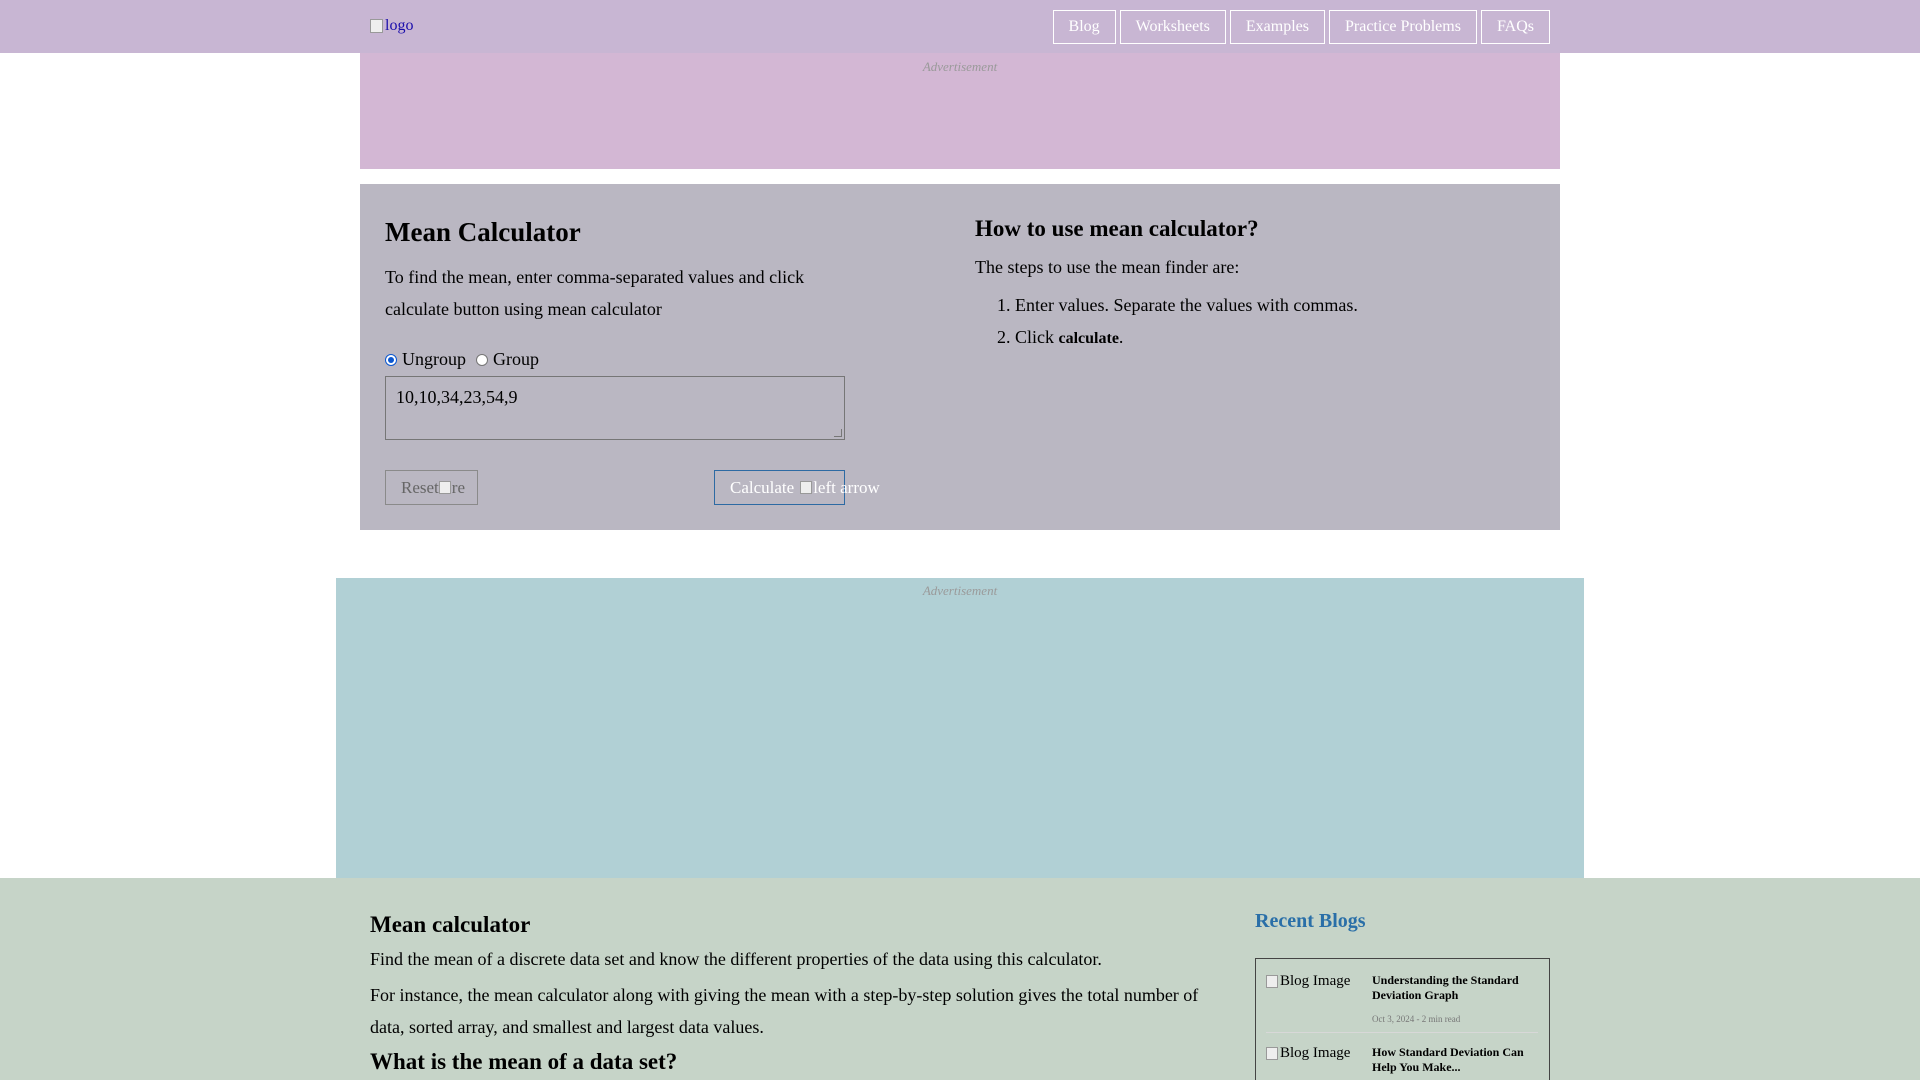 Image resolution: width=1920 pixels, height=1080 pixels. Describe the element at coordinates (450, 924) in the screenshot. I see `article-title: Mean calculator` at that location.